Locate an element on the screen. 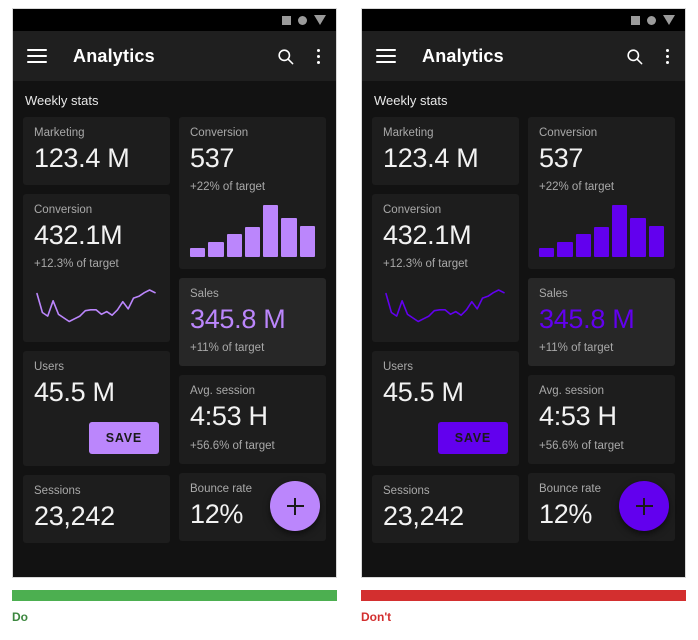 Image resolution: width=698 pixels, height=640 pixels. card-value: 23,242 is located at coordinates (74, 515).